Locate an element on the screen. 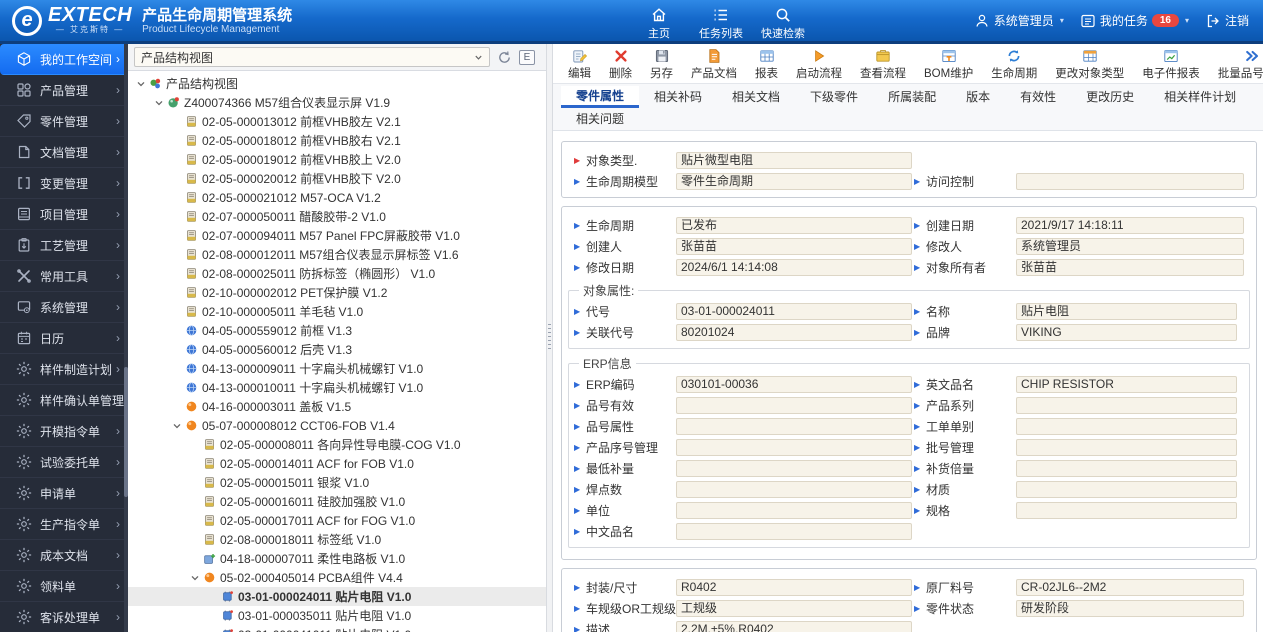  toolbar-save-as-button: 另存 is located at coordinates (661, 64).